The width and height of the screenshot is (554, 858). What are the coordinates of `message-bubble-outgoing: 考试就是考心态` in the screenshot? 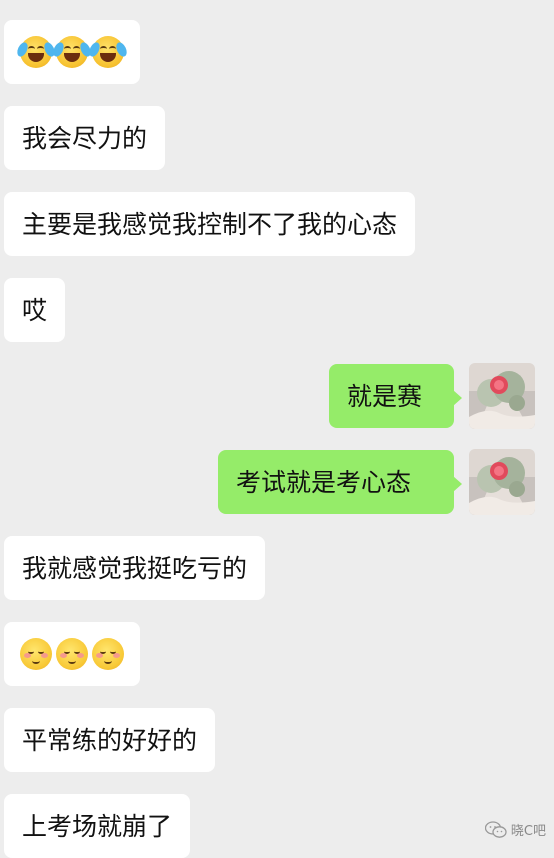 It's located at (340, 482).